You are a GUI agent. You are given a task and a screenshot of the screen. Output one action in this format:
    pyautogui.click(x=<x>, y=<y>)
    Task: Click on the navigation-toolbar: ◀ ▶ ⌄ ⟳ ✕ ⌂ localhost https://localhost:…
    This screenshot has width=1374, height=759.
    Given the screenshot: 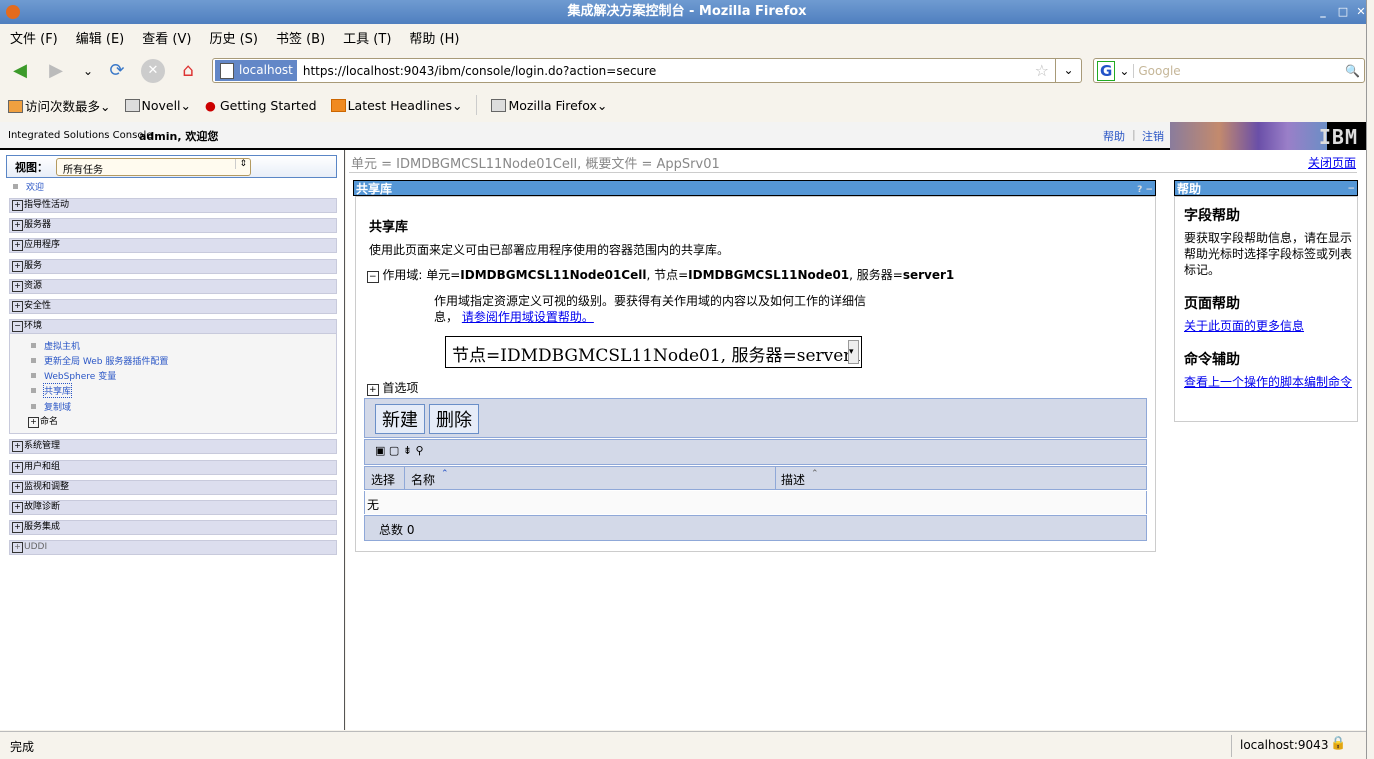 What is the action you would take?
    pyautogui.click(x=687, y=71)
    